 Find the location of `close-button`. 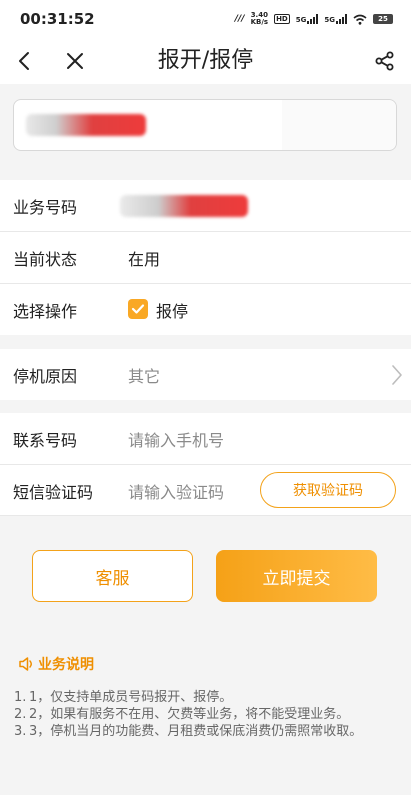

close-button is located at coordinates (75, 61).